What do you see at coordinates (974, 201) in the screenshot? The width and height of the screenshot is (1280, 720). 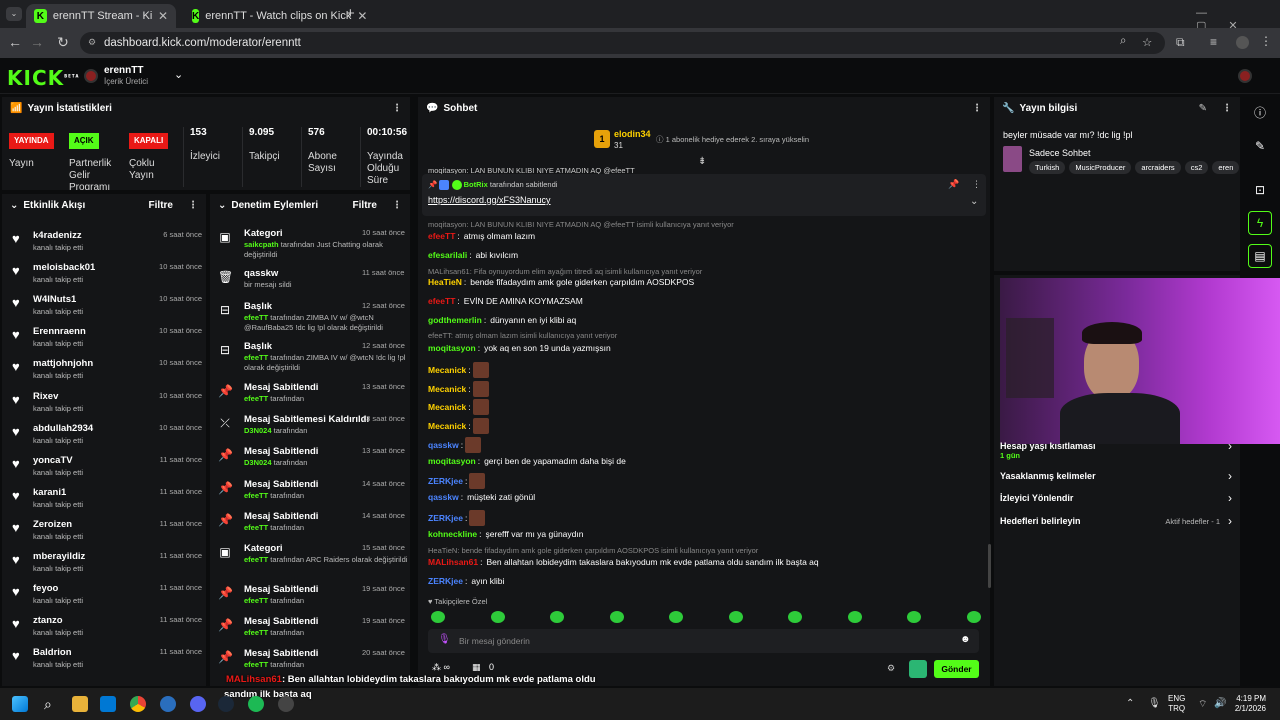 I see `pinned-expand-chevron-icon: ⌄` at bounding box center [974, 201].